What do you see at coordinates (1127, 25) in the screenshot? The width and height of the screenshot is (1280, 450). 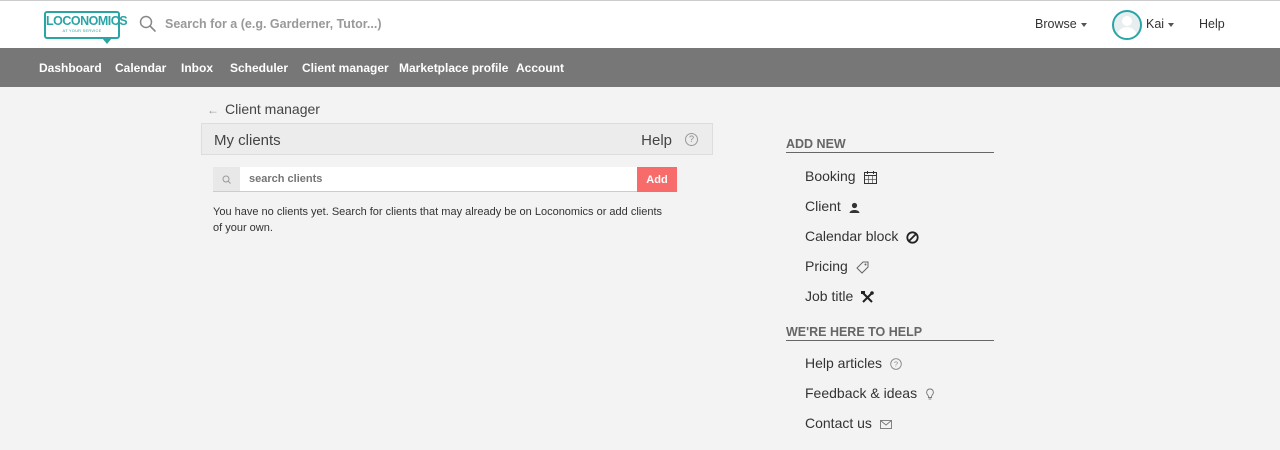 I see `avatar` at bounding box center [1127, 25].